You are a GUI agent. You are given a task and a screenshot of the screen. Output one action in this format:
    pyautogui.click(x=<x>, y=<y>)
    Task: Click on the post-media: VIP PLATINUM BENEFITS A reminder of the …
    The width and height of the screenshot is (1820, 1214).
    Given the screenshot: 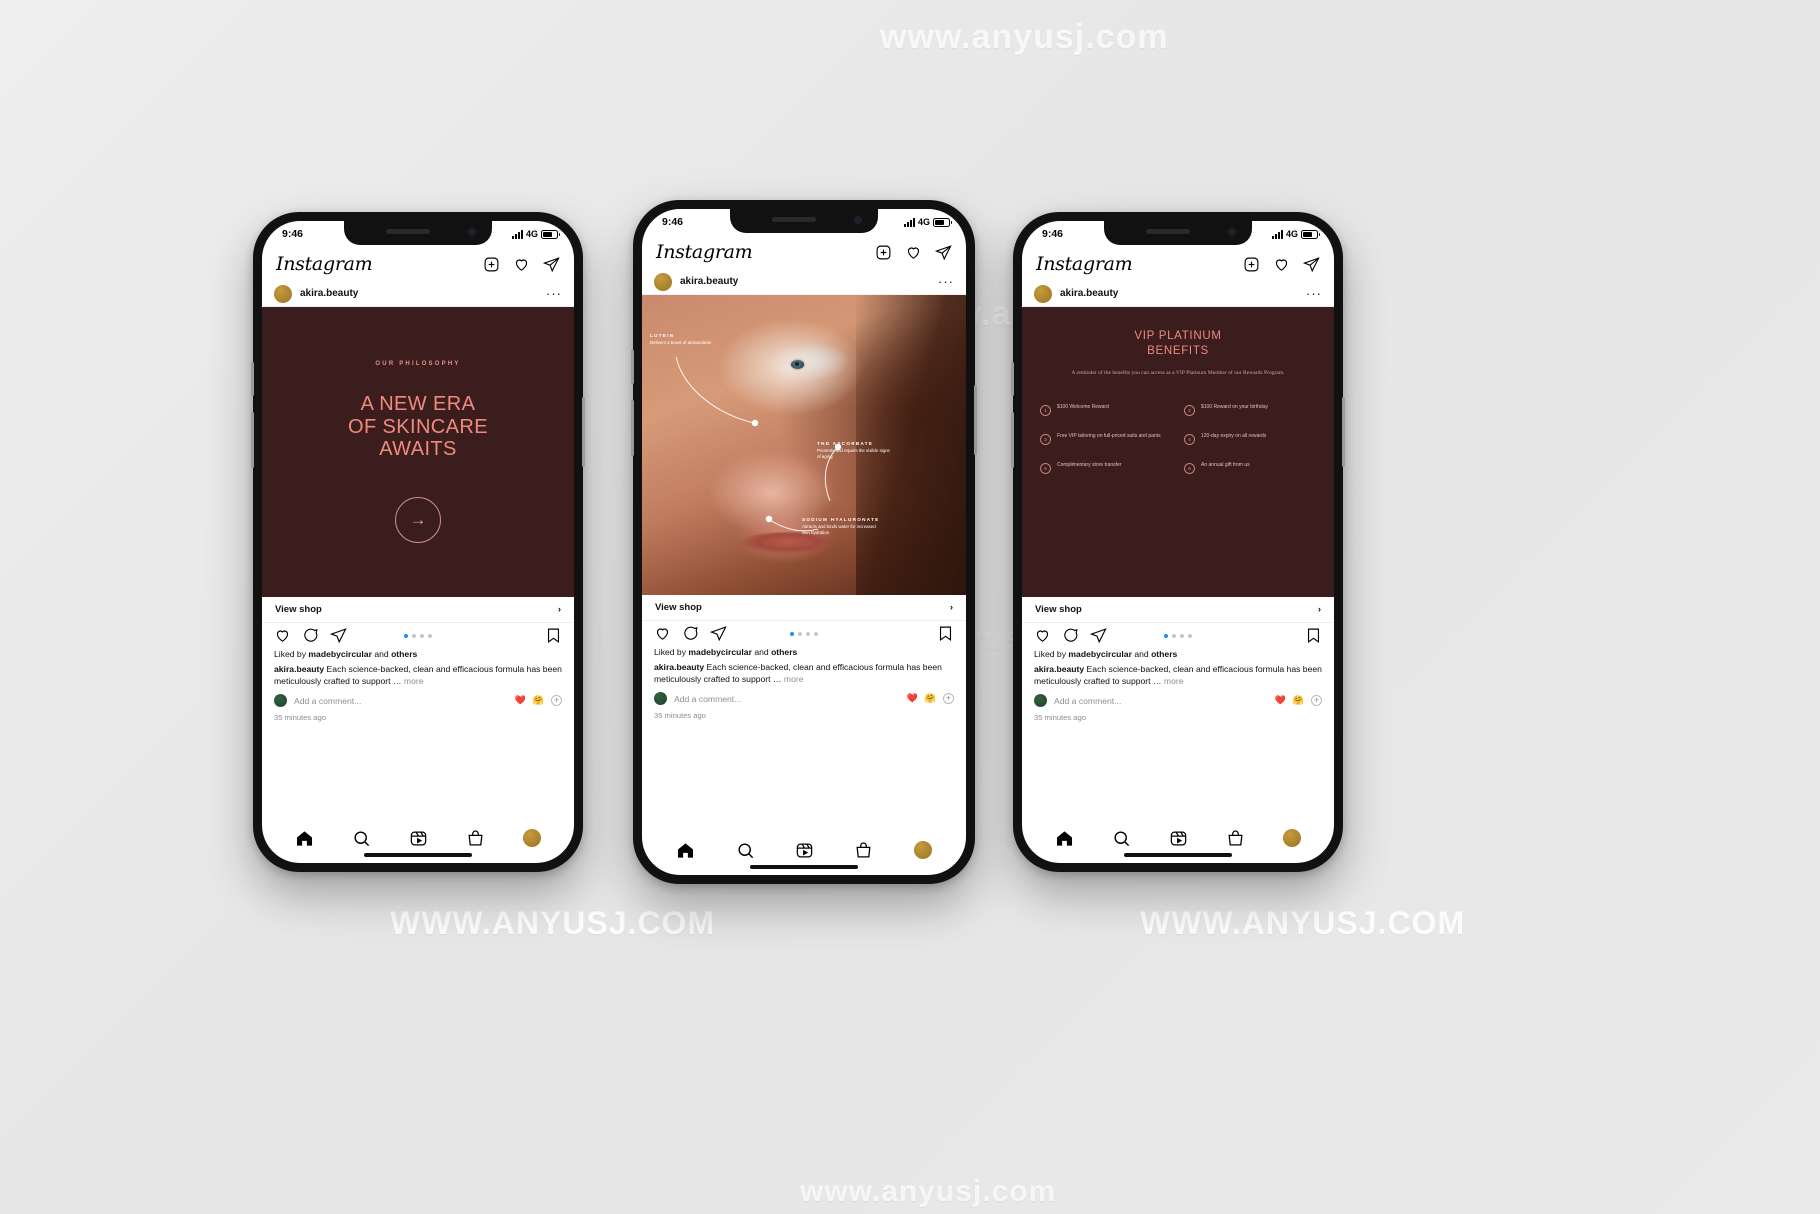 What is the action you would take?
    pyautogui.click(x=1178, y=452)
    